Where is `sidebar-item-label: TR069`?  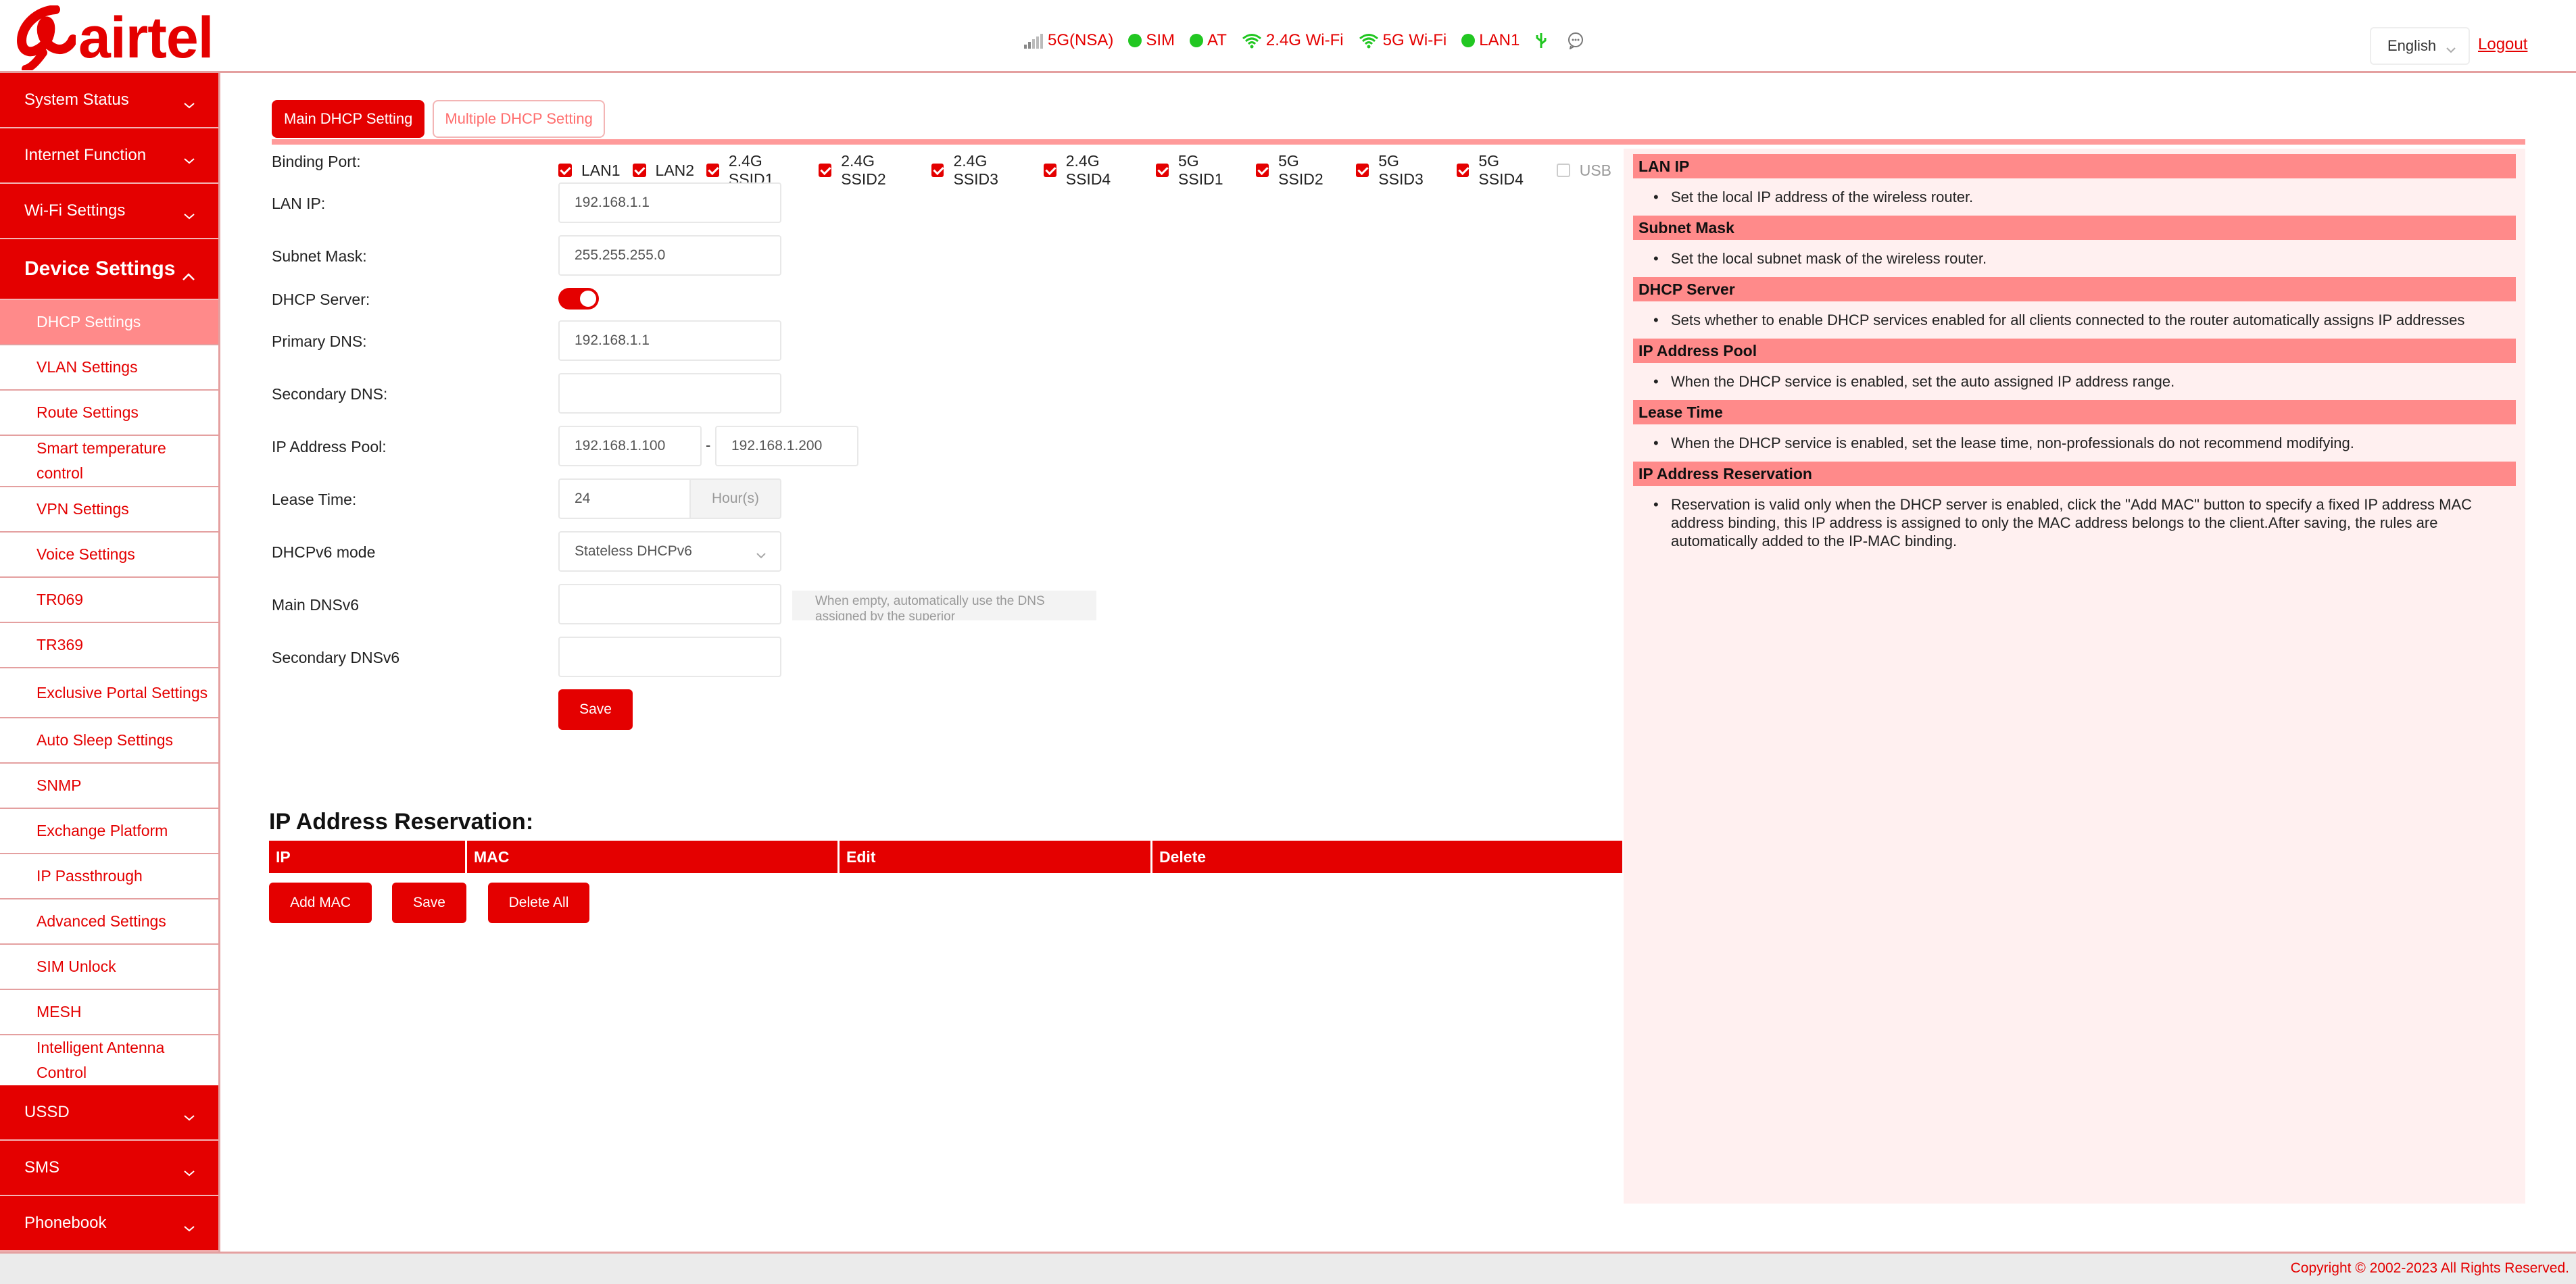 sidebar-item-label: TR069 is located at coordinates (60, 599).